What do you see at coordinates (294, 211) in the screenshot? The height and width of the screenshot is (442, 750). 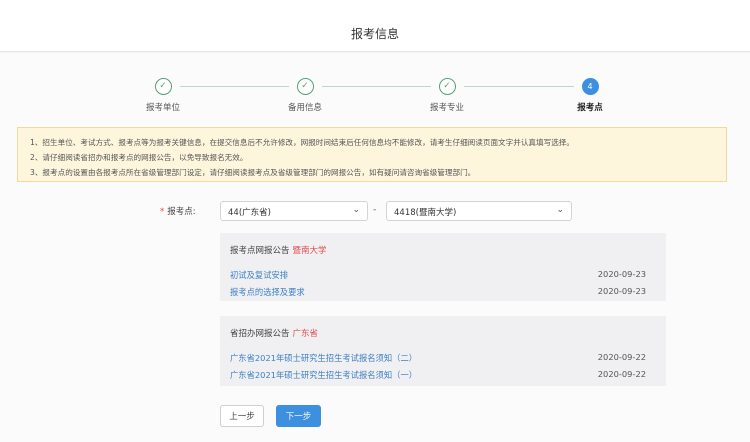 I see `province-select: 44(广东省) ⌄` at bounding box center [294, 211].